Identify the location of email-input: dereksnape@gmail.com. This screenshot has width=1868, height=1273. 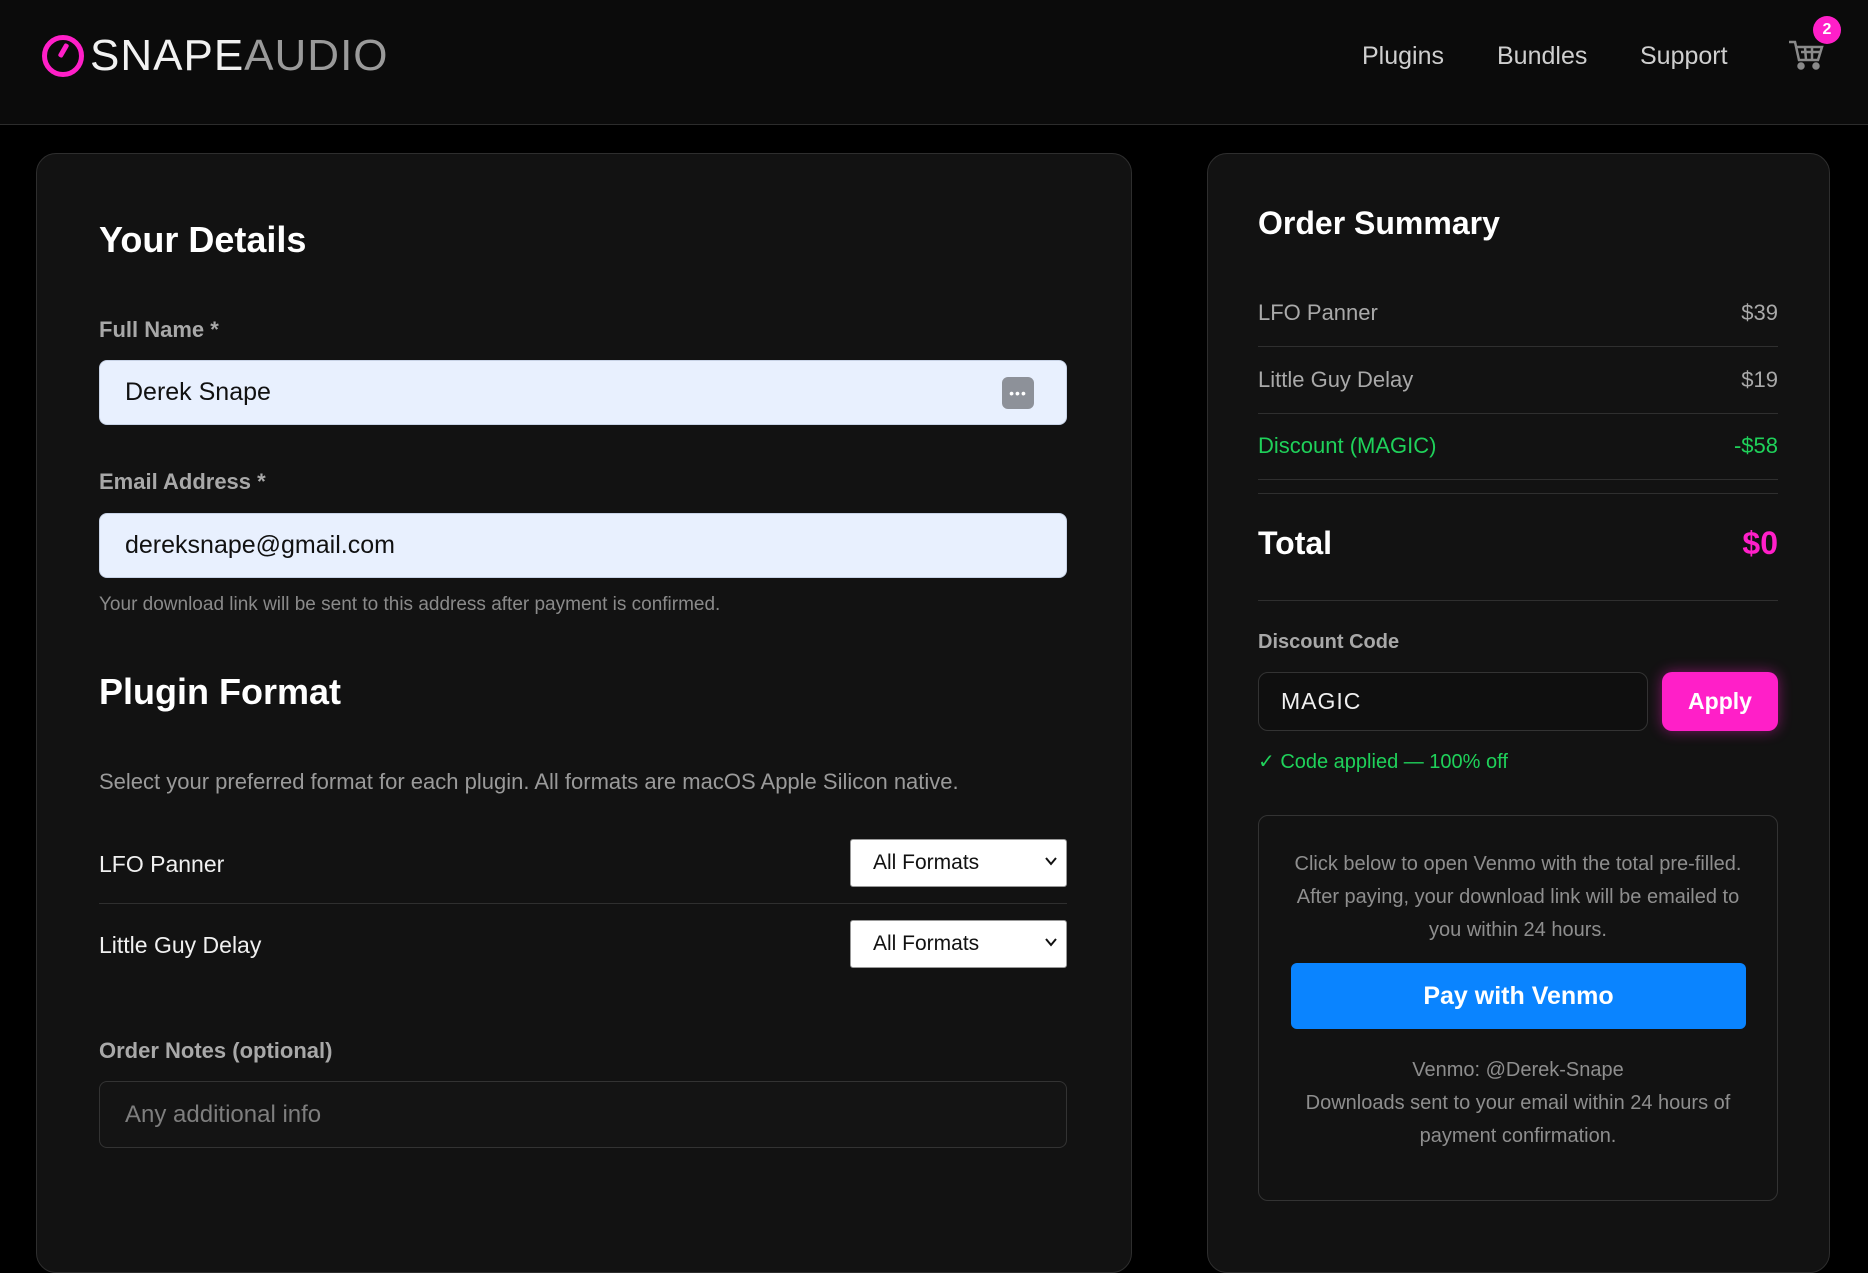
(583, 545).